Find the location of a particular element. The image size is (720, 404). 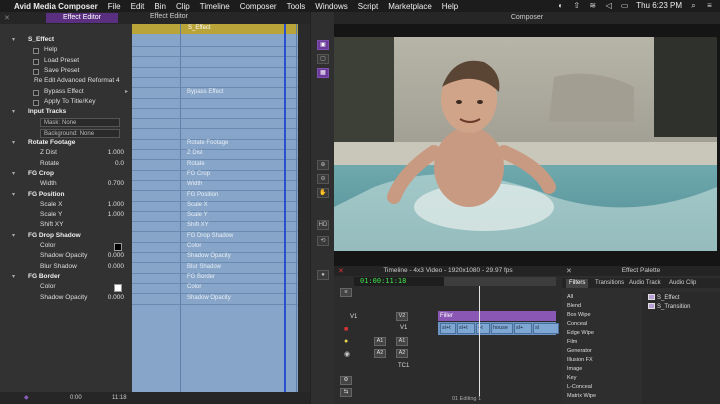

param-row-scale-y: Scale Y 1.000 is located at coordinates (66, 216).